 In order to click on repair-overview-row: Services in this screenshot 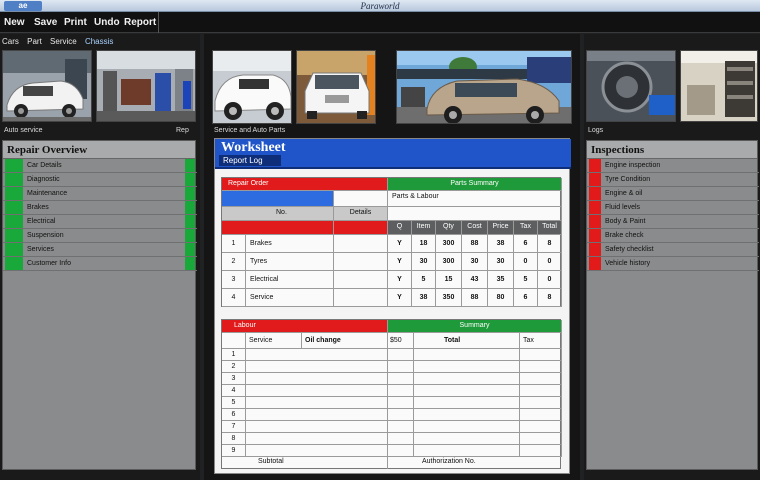, I will do `click(100, 250)`.